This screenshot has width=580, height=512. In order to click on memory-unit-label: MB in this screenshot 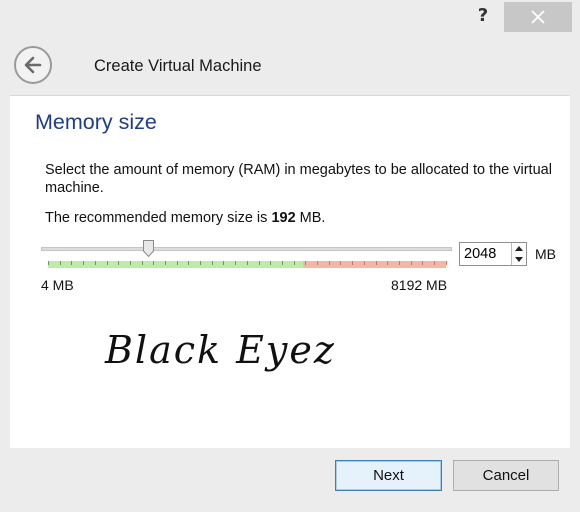, I will do `click(545, 254)`.